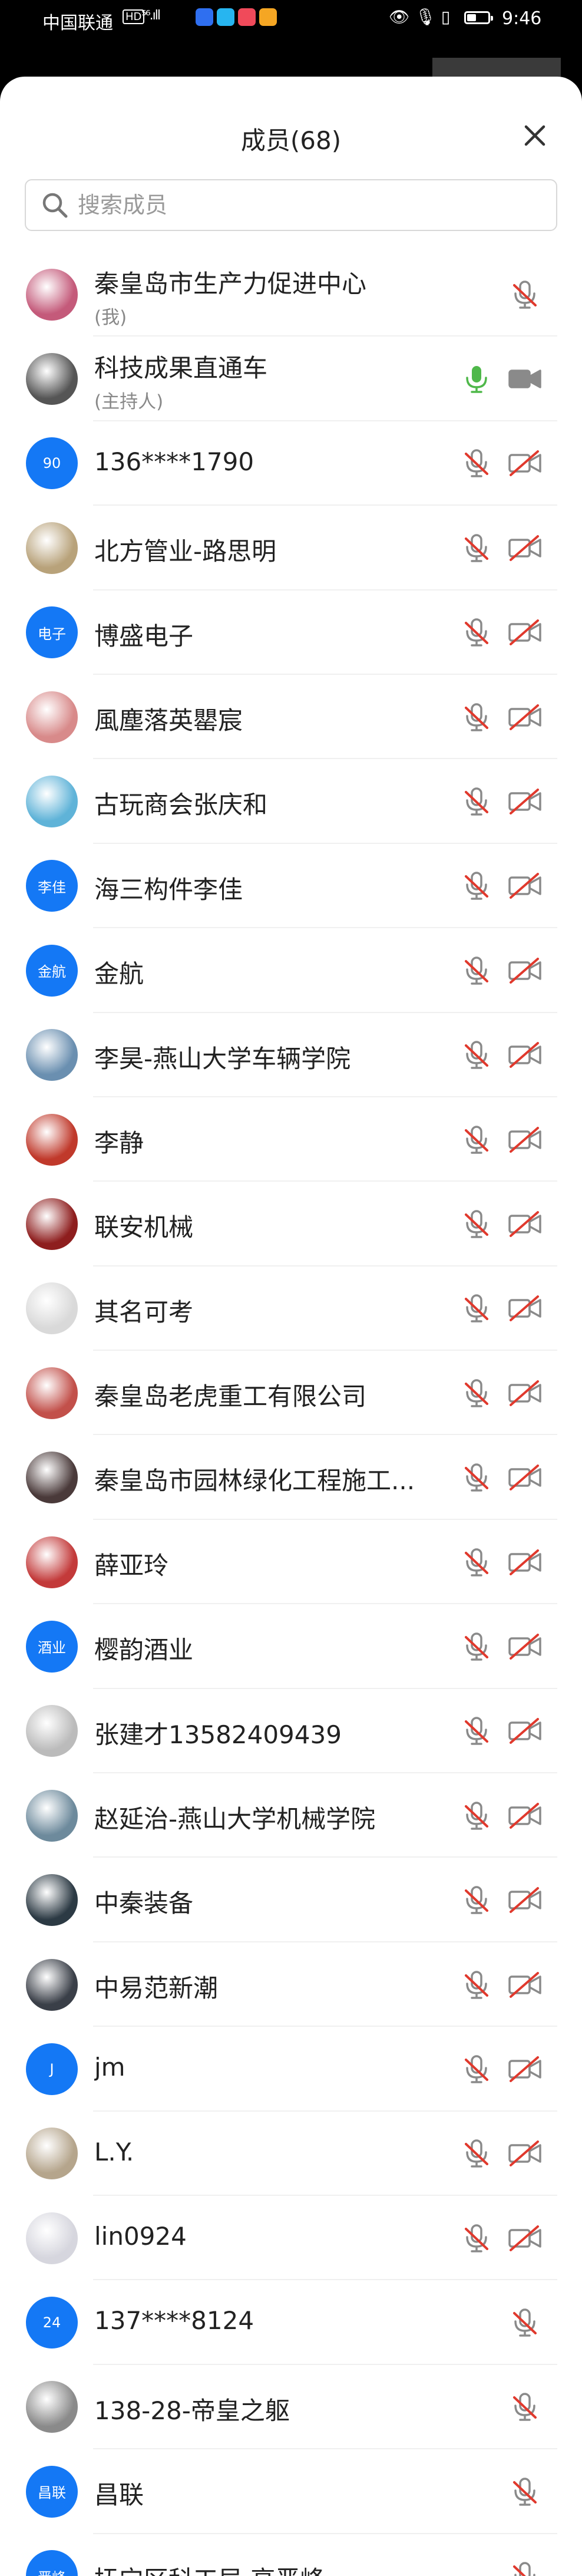 The height and width of the screenshot is (2576, 582). What do you see at coordinates (218, 1735) in the screenshot?
I see `member-name: 张建才13582409439` at bounding box center [218, 1735].